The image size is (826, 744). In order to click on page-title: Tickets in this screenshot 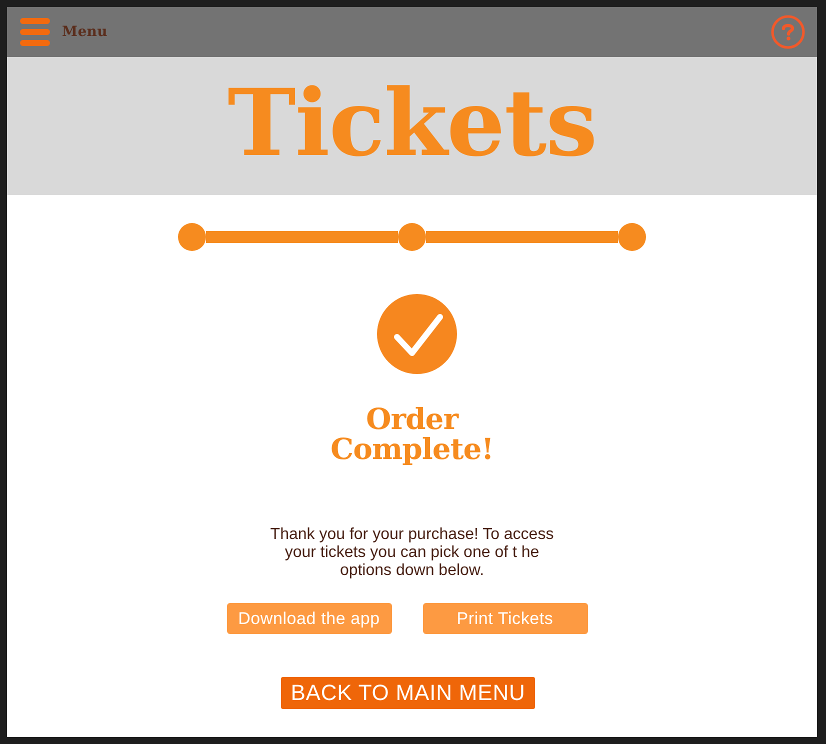, I will do `click(412, 126)`.